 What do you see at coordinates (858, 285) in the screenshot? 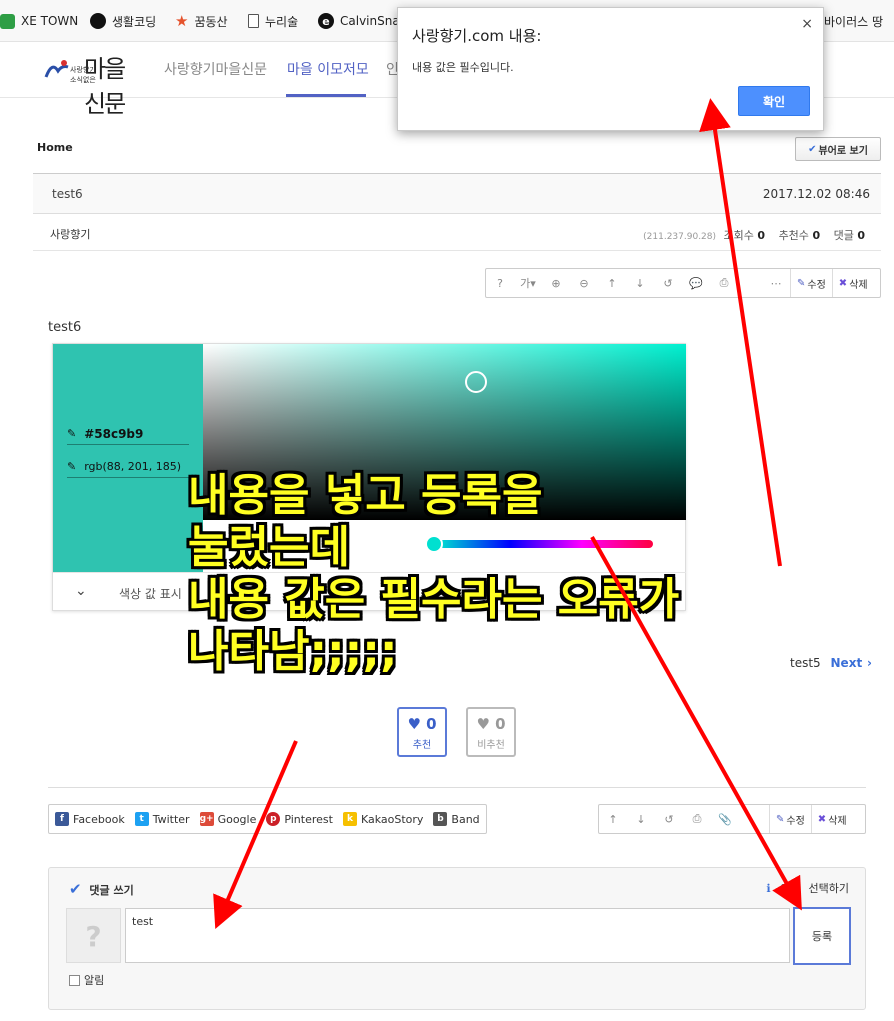
I see `delete-label: 삭제` at bounding box center [858, 285].